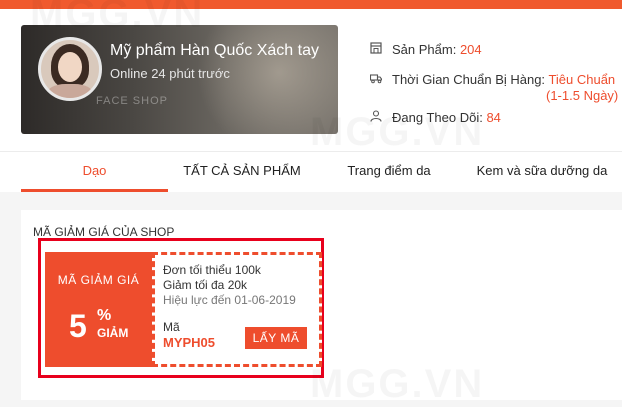  I want to click on avatar-body, so click(70, 91).